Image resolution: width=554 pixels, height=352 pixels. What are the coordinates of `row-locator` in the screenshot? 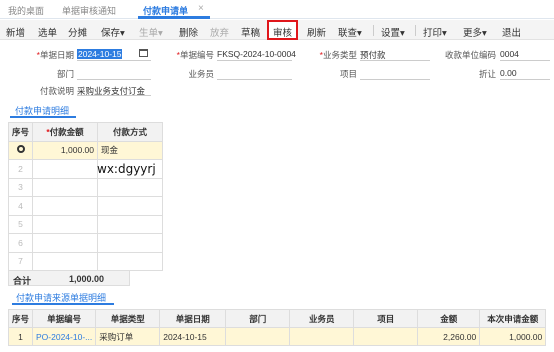 It's located at (20, 150).